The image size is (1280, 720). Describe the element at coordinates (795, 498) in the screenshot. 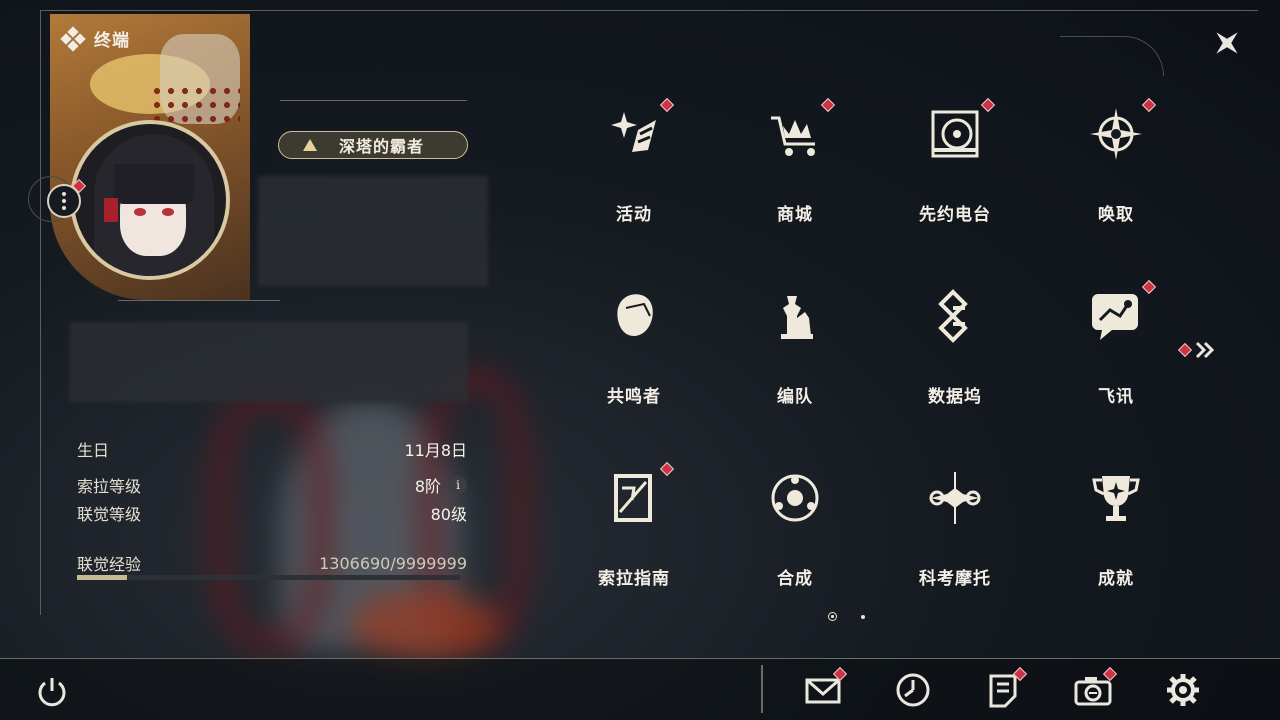

I see `synthesis-icon` at that location.